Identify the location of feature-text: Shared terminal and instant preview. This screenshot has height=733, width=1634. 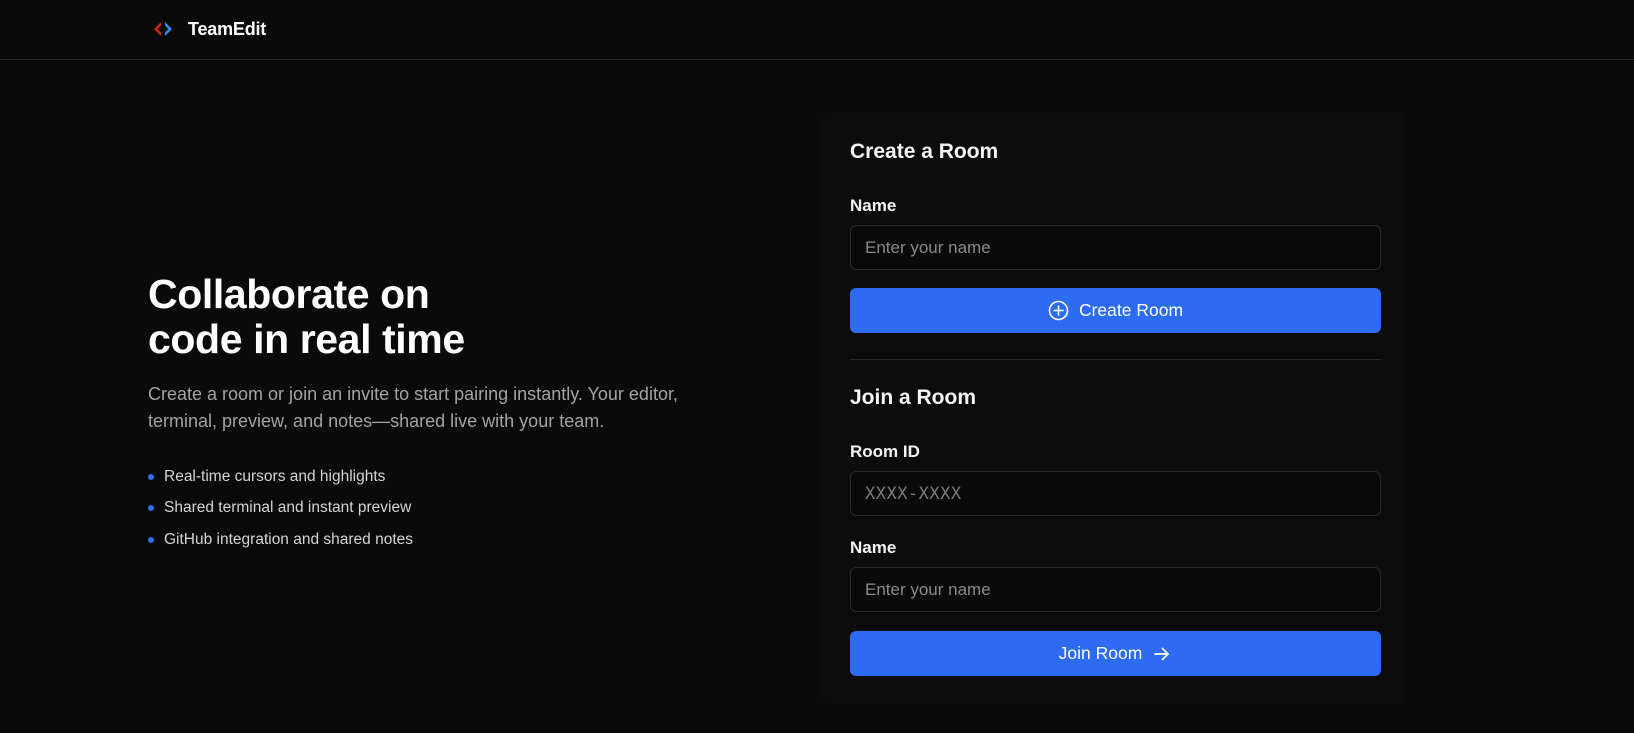
(288, 508).